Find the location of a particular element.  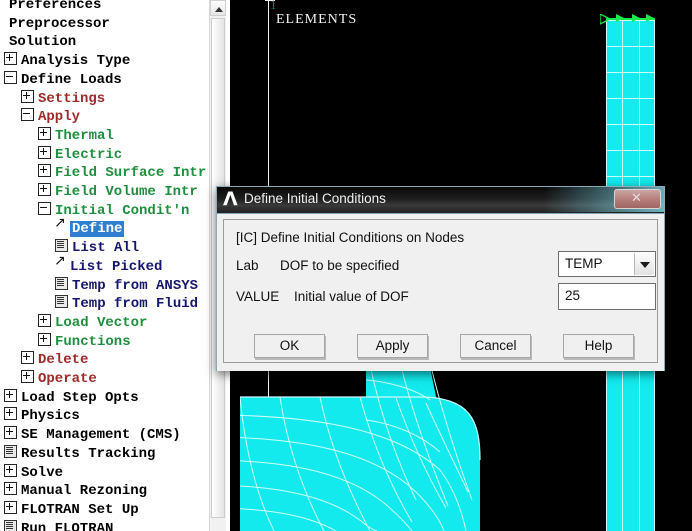

tree-item-temp-from-ansys: Temp from ANSYS is located at coordinates (126, 286).